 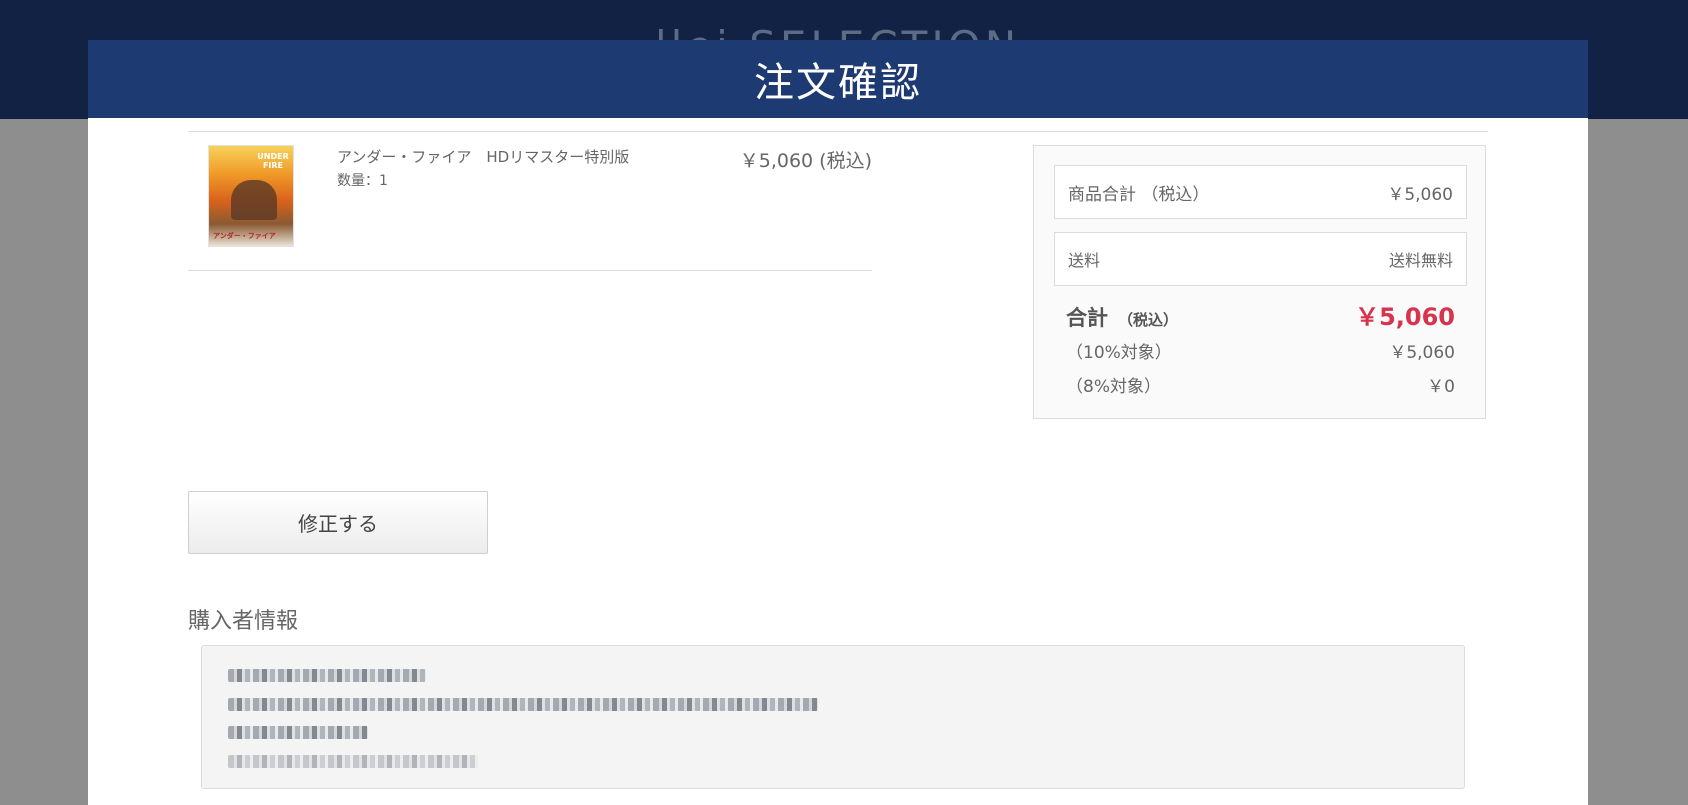 What do you see at coordinates (1260, 192) in the screenshot?
I see `subtotal-row: 商品合計 （税込） ￥5,060` at bounding box center [1260, 192].